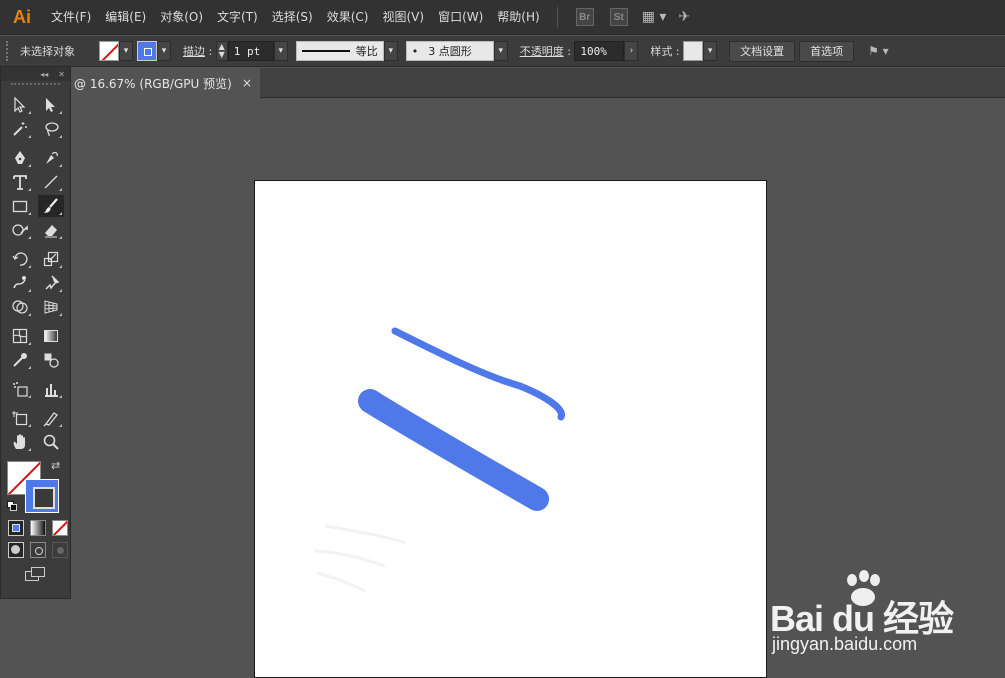 This screenshot has width=1005, height=678. Describe the element at coordinates (845, 644) in the screenshot. I see `watermark-url: jingyan.baidu.com` at that location.